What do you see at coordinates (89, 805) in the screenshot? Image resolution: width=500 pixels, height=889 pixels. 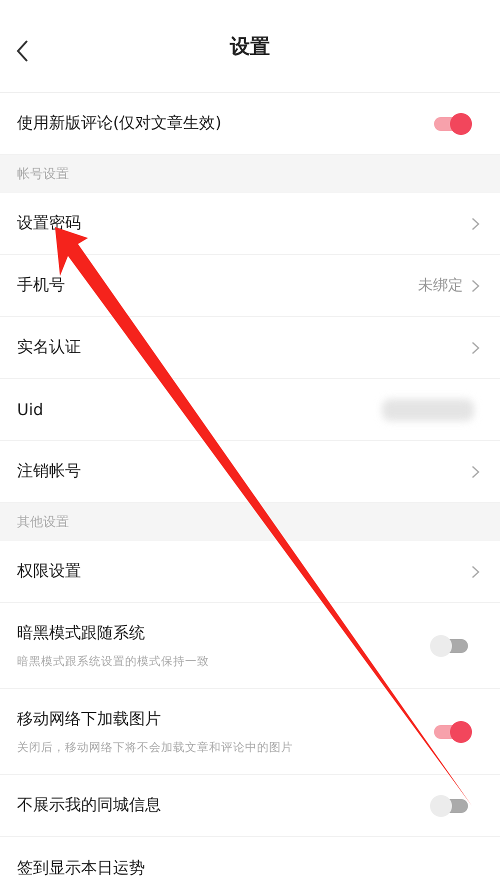 I see `setting-label: 不展示我的同城信息` at bounding box center [89, 805].